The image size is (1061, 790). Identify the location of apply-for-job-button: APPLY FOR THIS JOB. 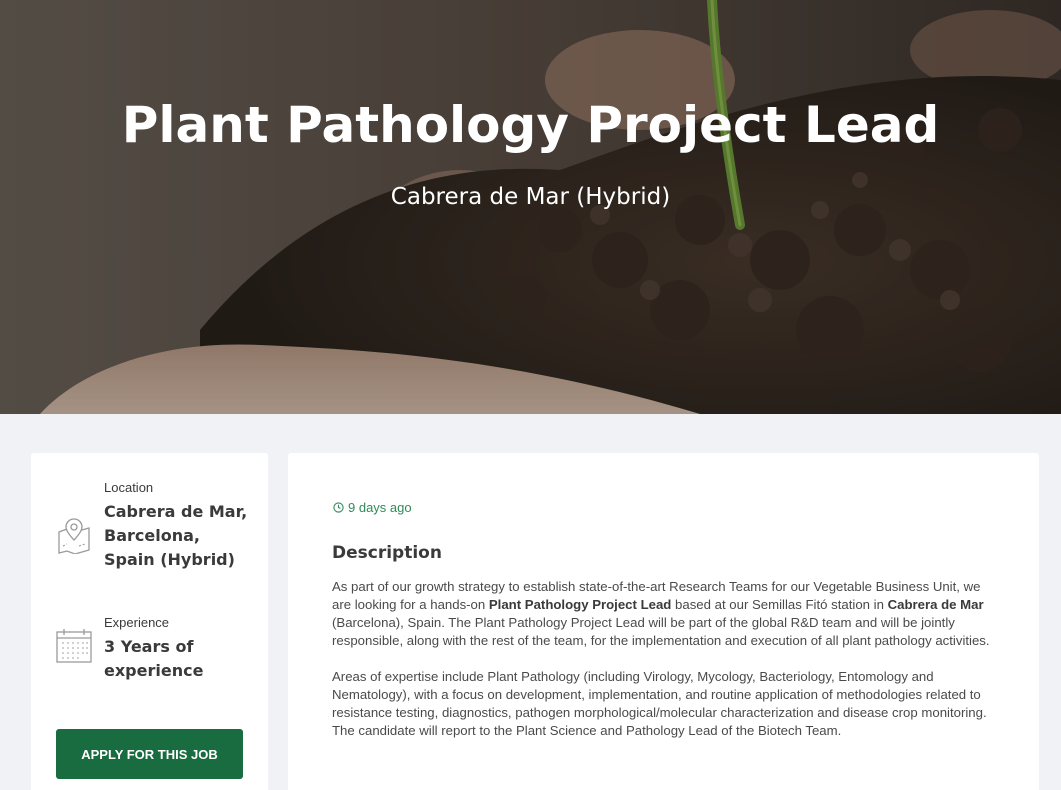
(149, 754).